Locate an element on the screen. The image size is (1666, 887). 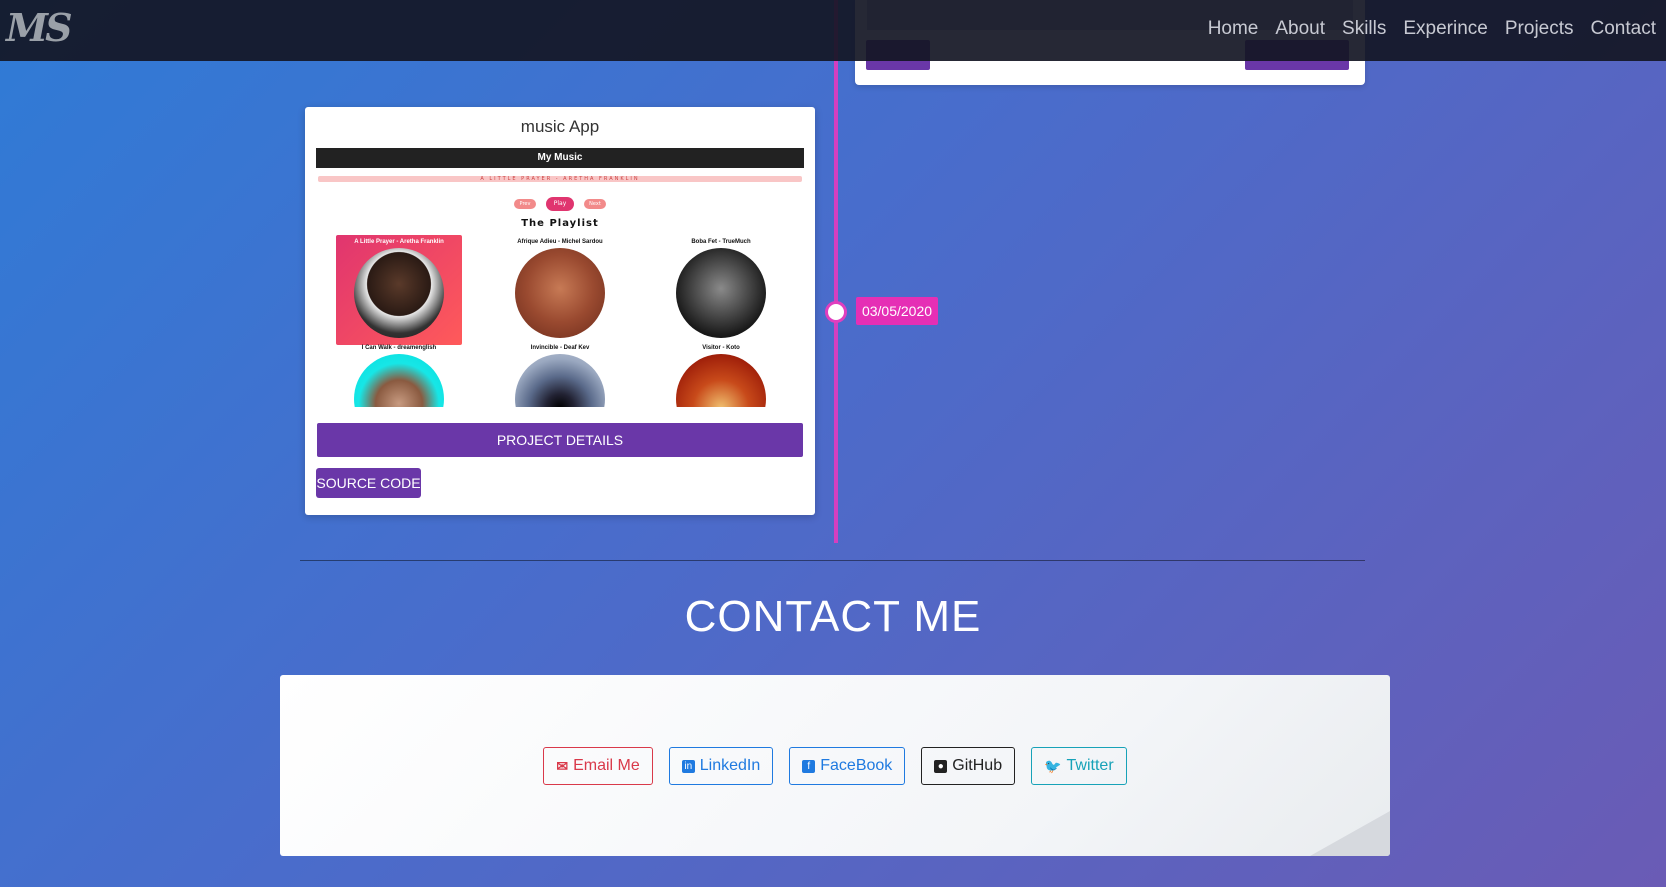
site-logo: MS is located at coordinates (39, 28).